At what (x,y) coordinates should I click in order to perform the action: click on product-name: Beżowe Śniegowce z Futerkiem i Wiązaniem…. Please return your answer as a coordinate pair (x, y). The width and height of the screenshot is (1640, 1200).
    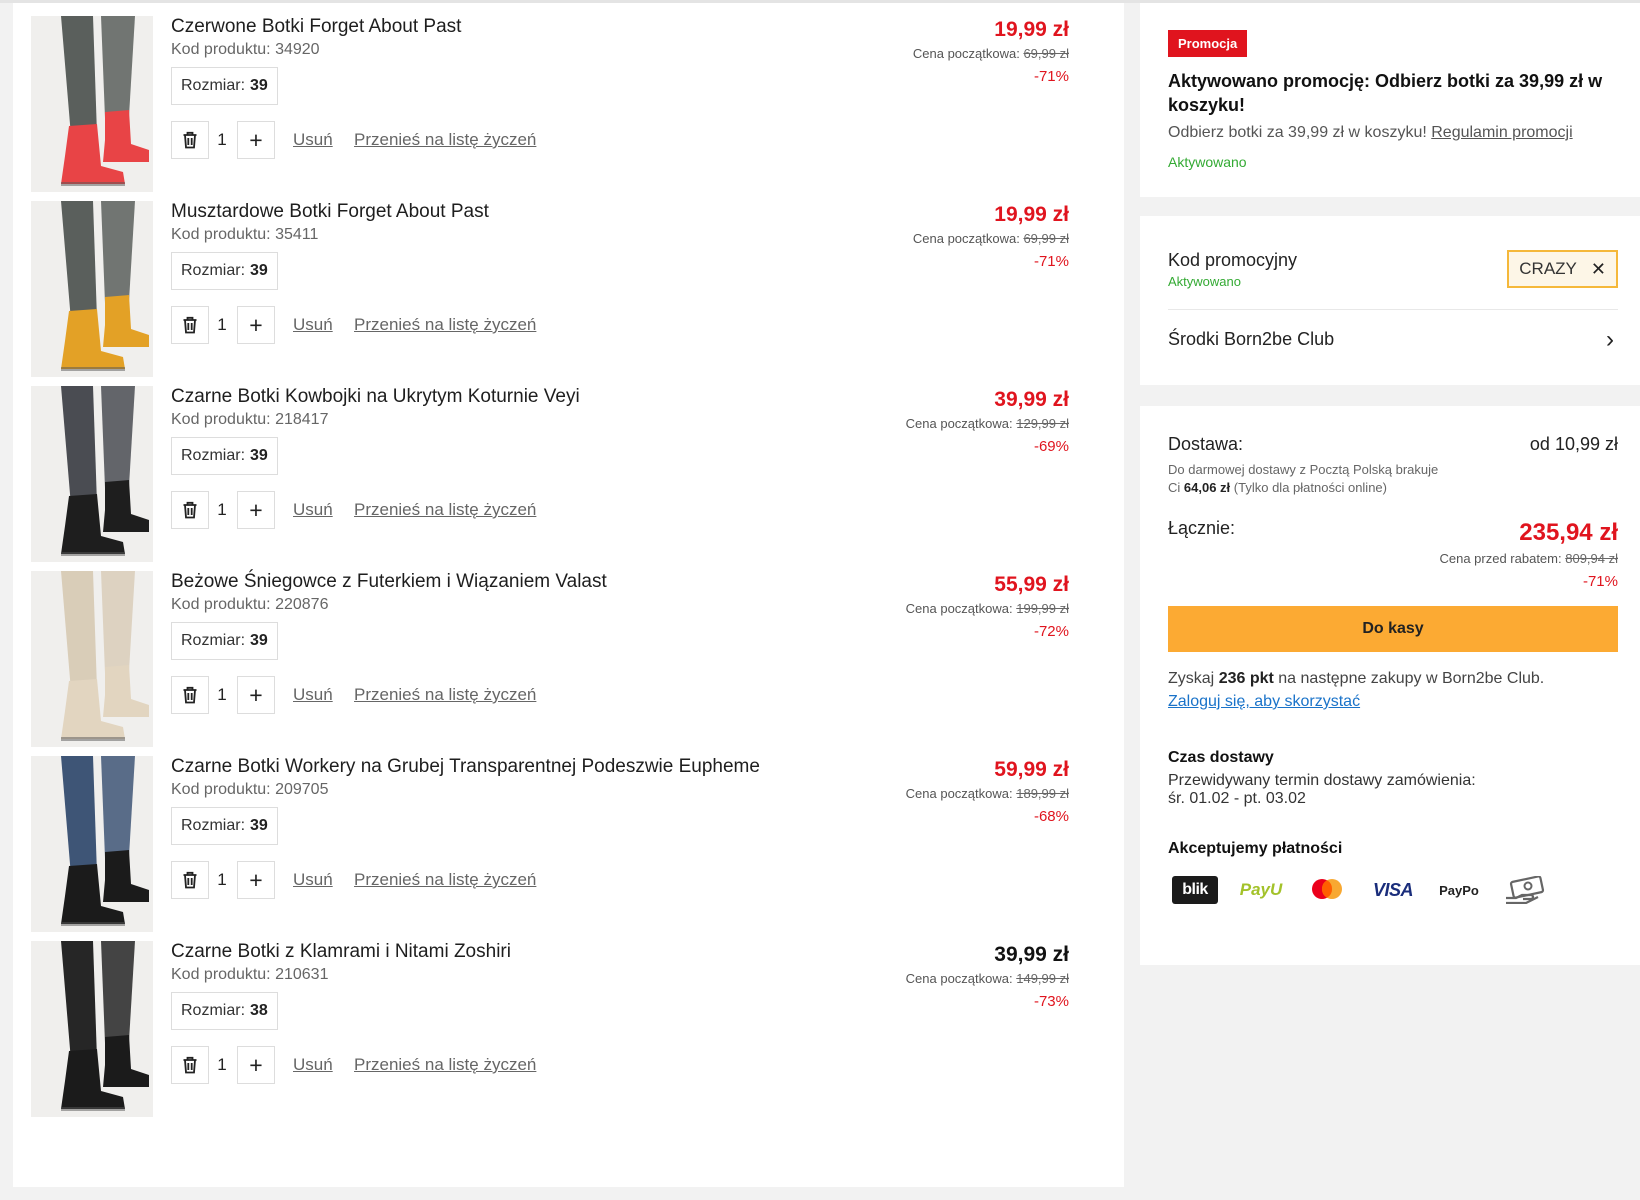
    Looking at the image, I should click on (389, 582).